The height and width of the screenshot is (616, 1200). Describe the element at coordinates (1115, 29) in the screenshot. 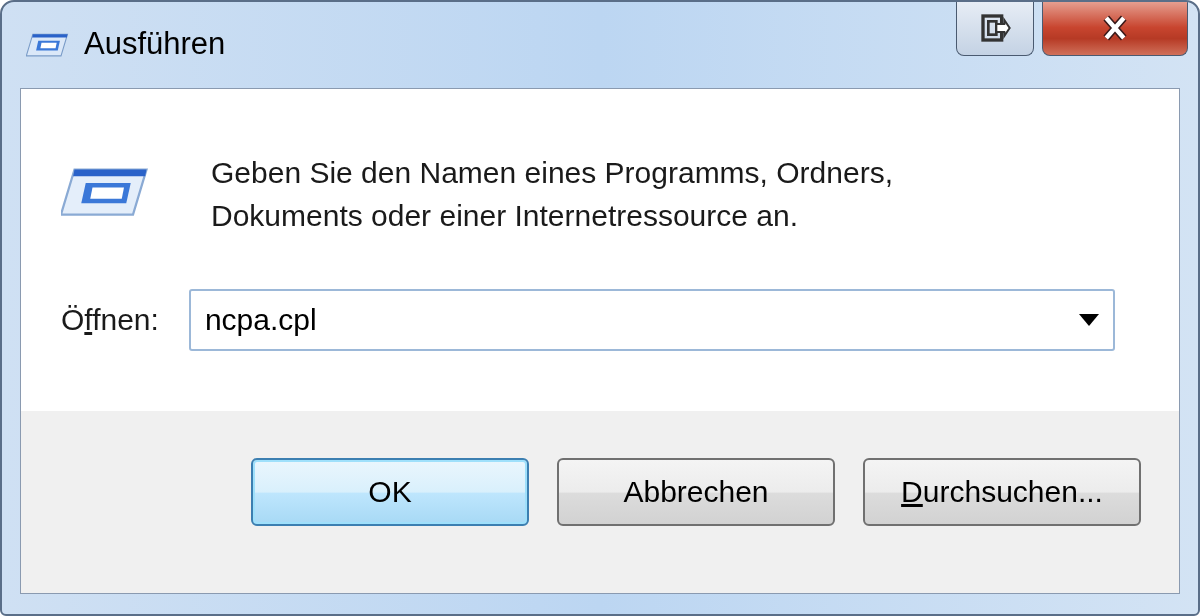

I see `close-button` at that location.